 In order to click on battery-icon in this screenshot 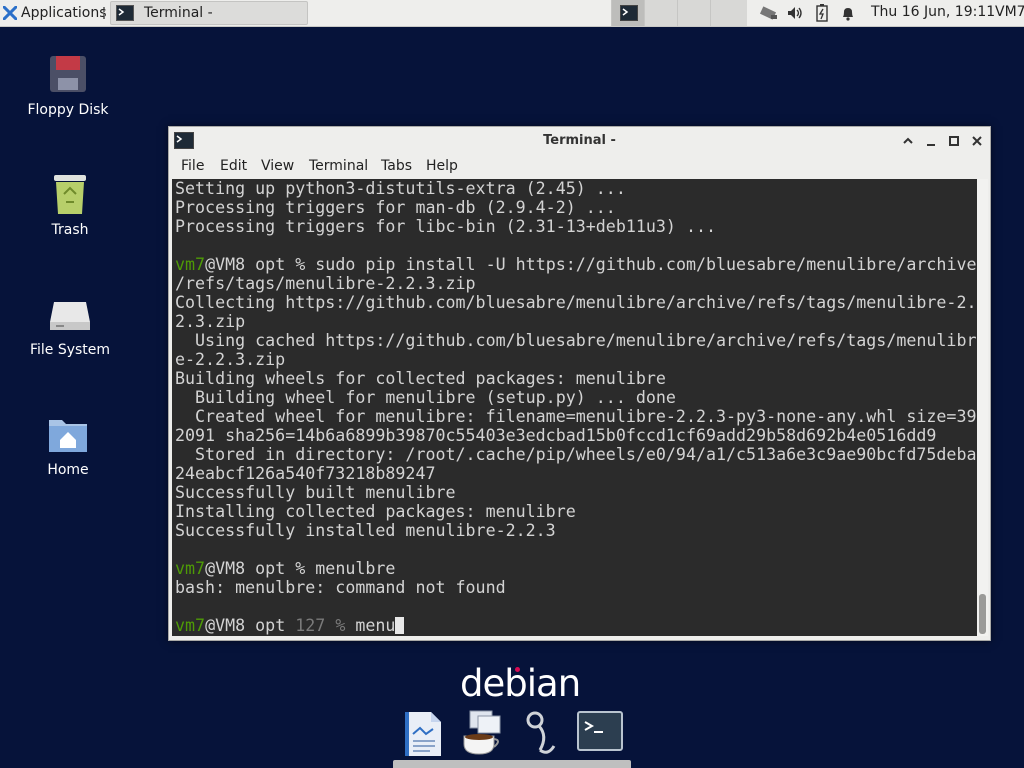, I will do `click(822, 13)`.